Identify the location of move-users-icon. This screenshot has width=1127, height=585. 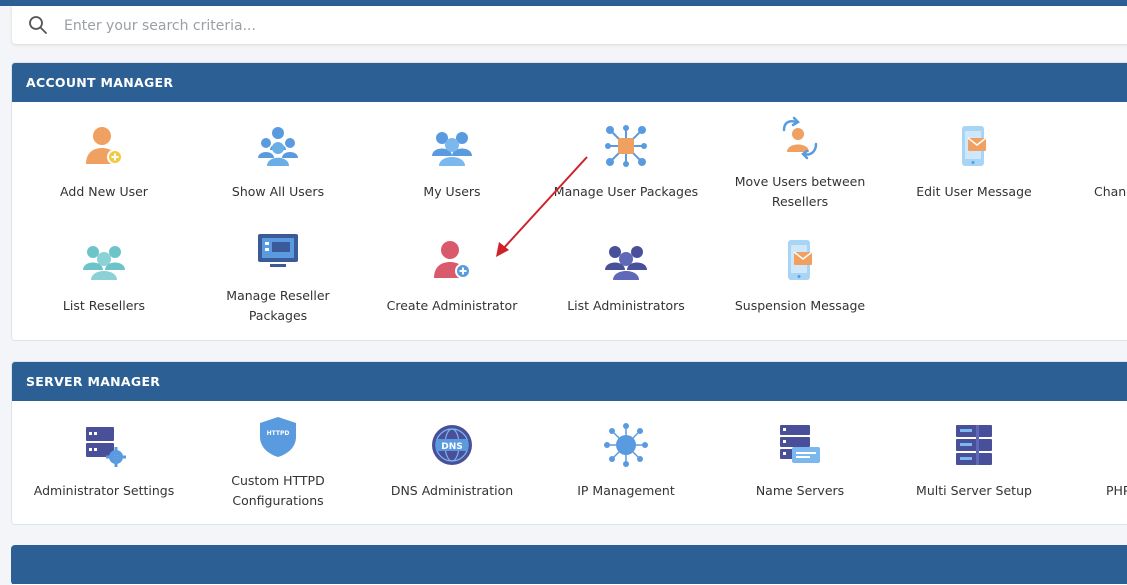
(800, 138).